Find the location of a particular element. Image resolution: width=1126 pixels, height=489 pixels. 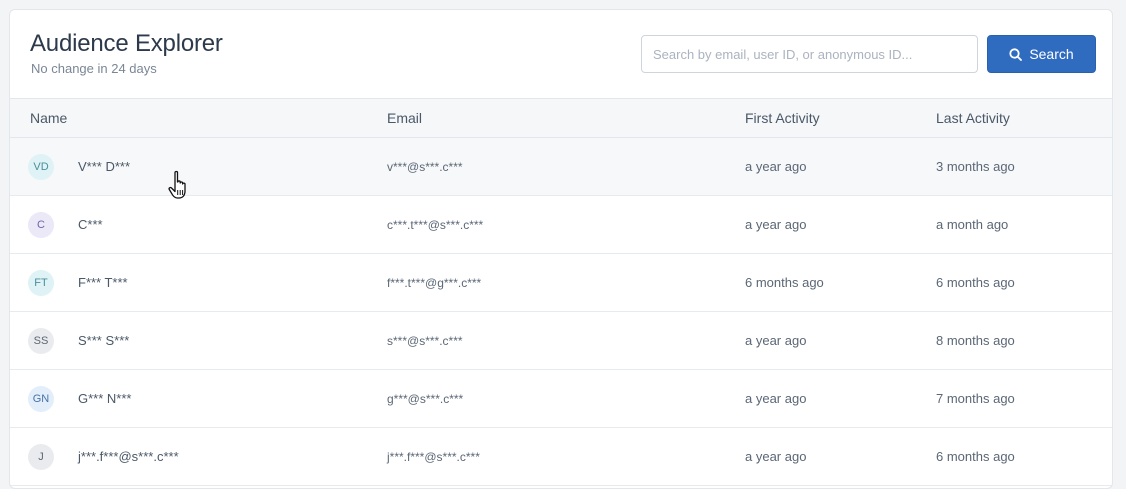

first-activity-cell: 6 months ago is located at coordinates (784, 282).